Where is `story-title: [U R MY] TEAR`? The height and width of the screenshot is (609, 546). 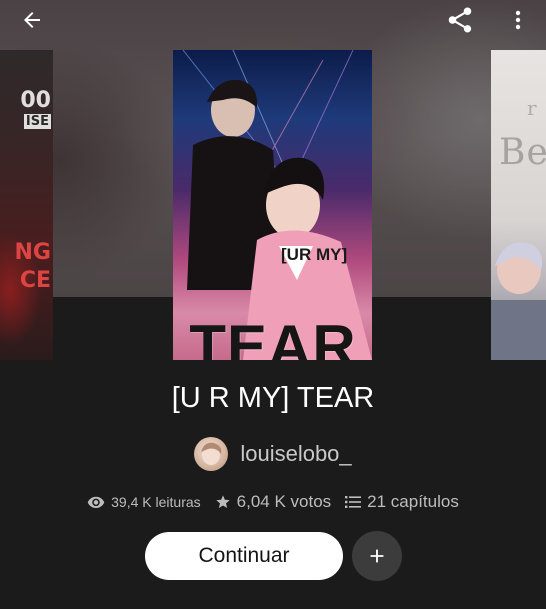 story-title: [U R MY] TEAR is located at coordinates (273, 398).